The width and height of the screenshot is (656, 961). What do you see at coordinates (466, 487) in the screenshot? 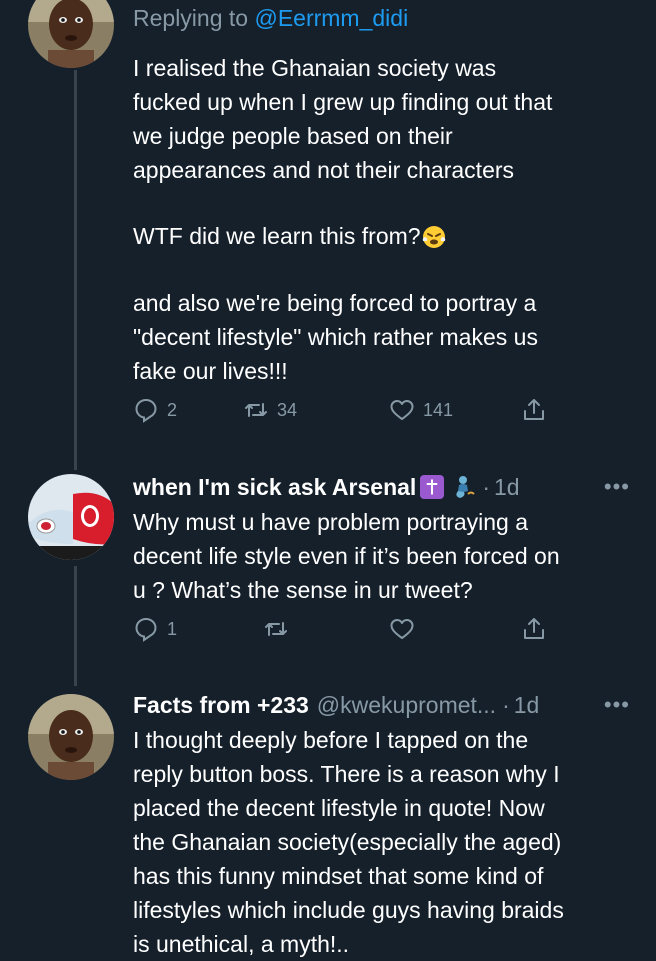
I see `genie-icon` at bounding box center [466, 487].